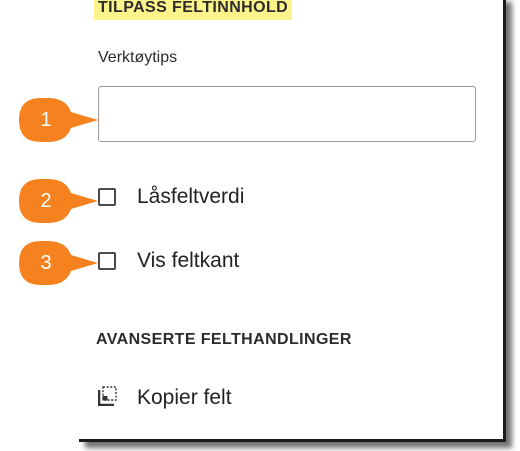  I want to click on section-title-advanced-actions: AVANSERTE FELTHANDLINGER, so click(224, 339).